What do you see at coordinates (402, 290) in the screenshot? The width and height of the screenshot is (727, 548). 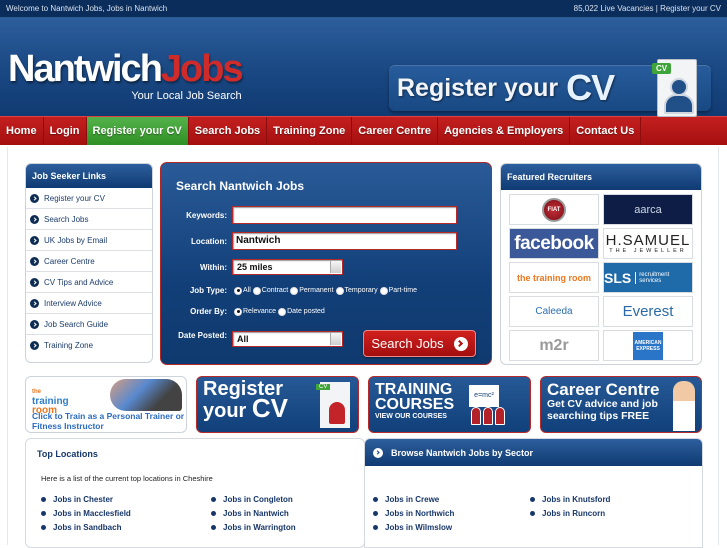 I see `radio-label: Part-time` at bounding box center [402, 290].